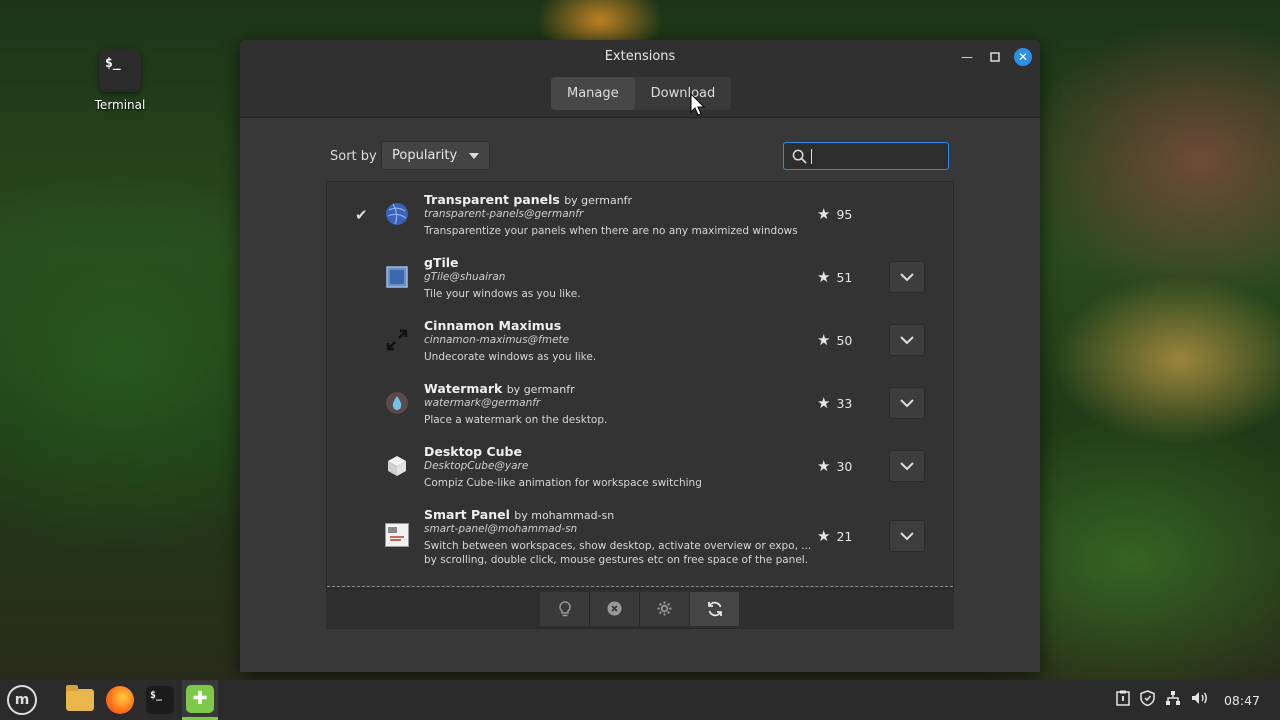 This screenshot has width=1280, height=720. I want to click on extension-rating: ★ 51, so click(835, 277).